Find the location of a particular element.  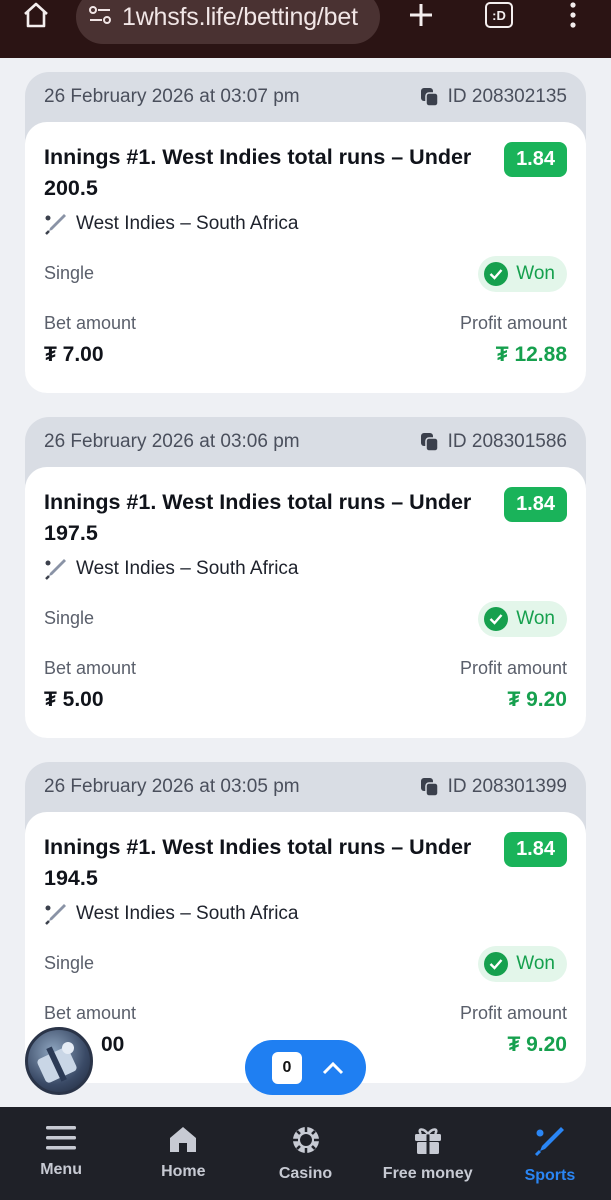

bet-amount: ₮ 7.00 is located at coordinates (74, 354).